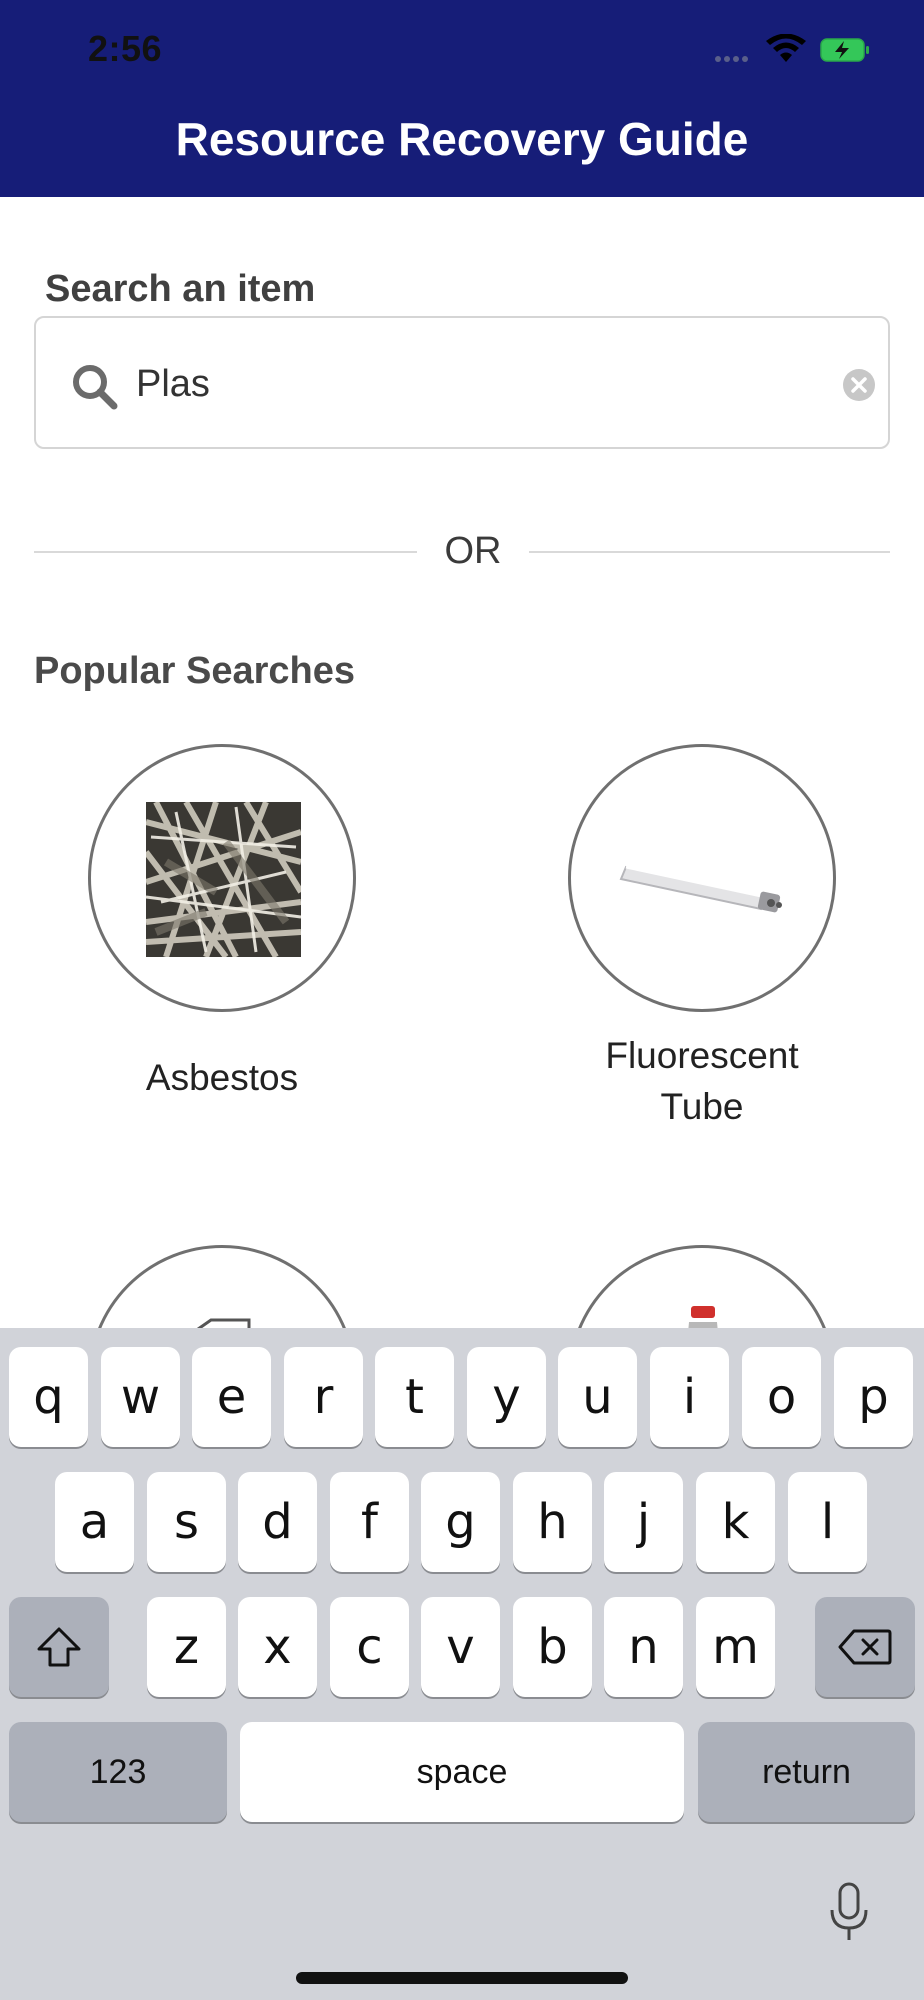 The height and width of the screenshot is (2000, 924). Describe the element at coordinates (700, 889) in the screenshot. I see `fluorescent-tube-photo-icon` at that location.